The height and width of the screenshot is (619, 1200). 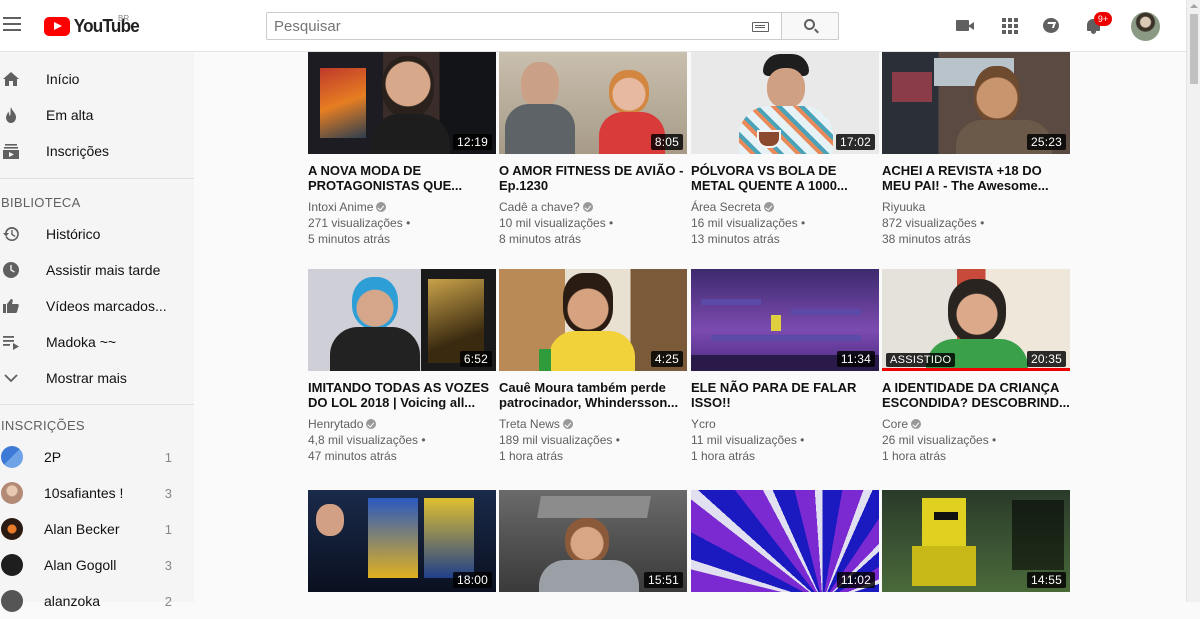 I want to click on video-views: 26 mil visualizações •, so click(x=939, y=440).